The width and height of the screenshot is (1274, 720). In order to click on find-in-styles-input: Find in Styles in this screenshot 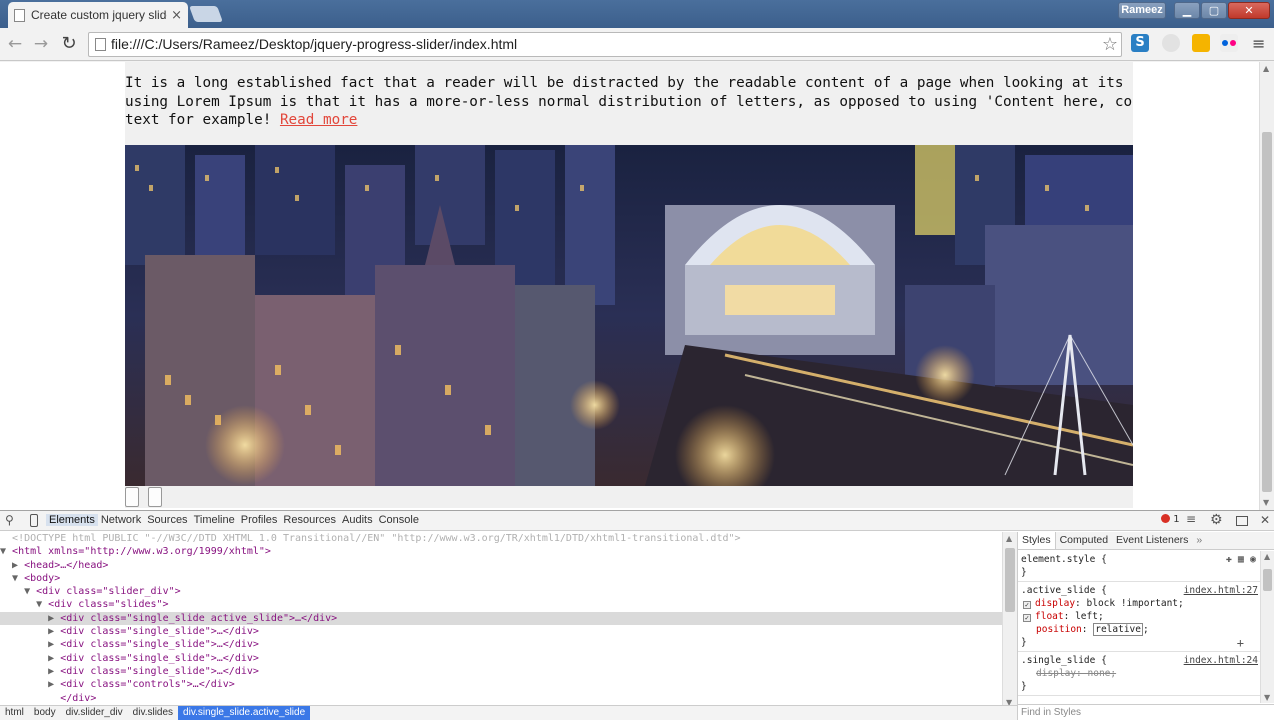, I will do `click(1146, 712)`.